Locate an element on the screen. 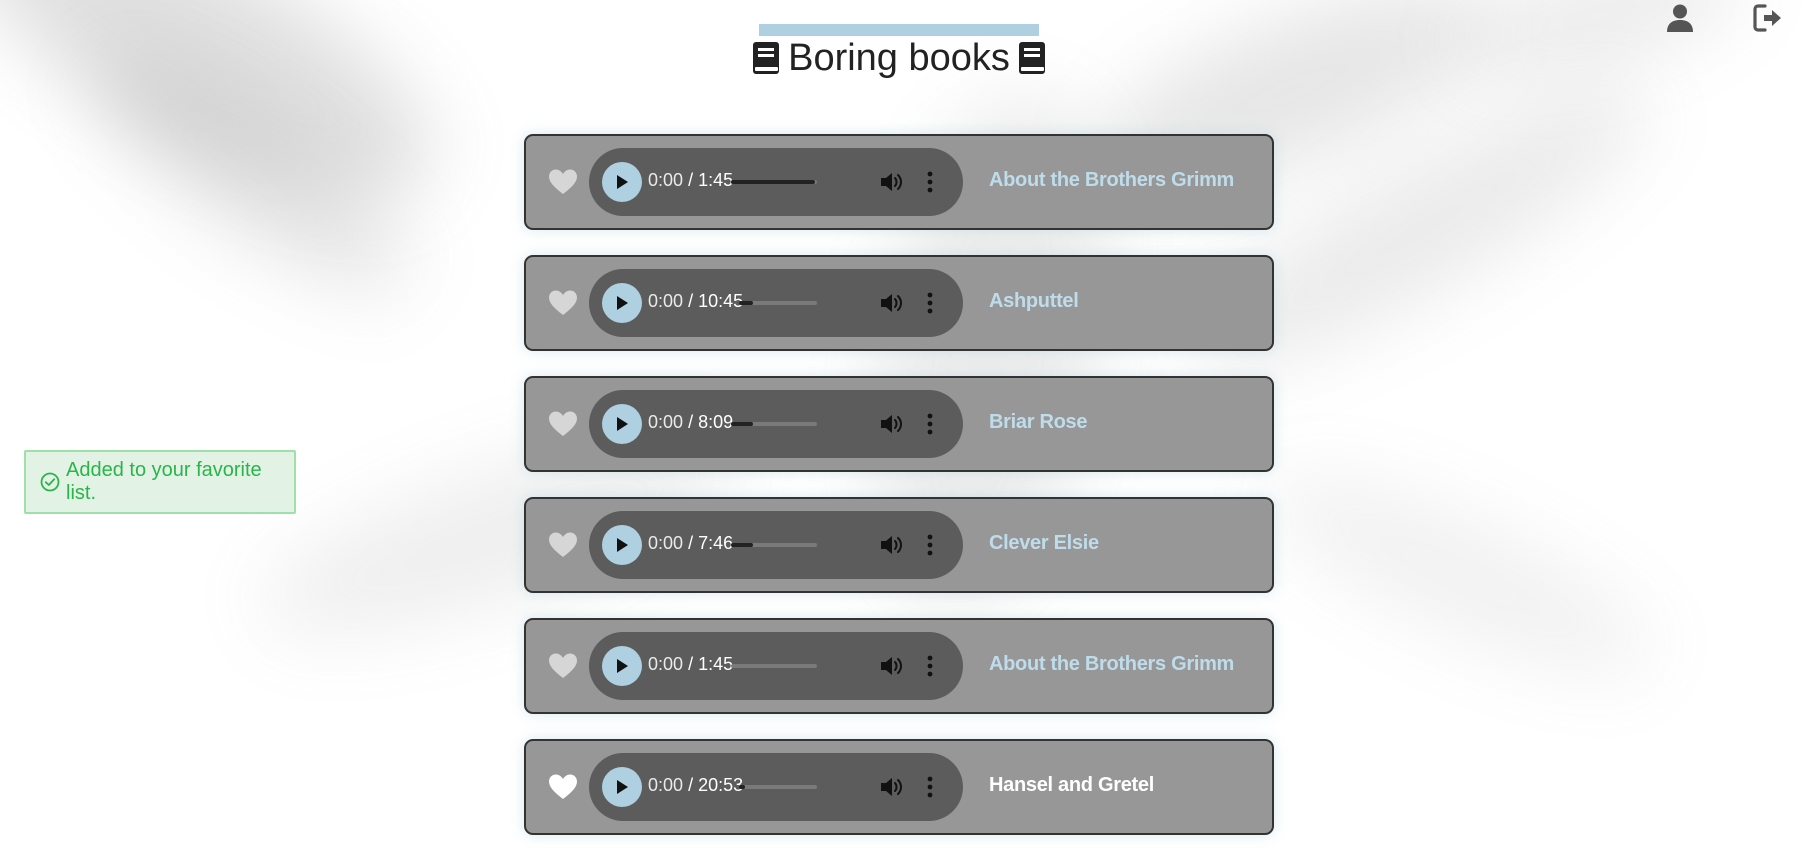 The height and width of the screenshot is (860, 1802). audio-player: 0:00 / 10:45 is located at coordinates (776, 303).